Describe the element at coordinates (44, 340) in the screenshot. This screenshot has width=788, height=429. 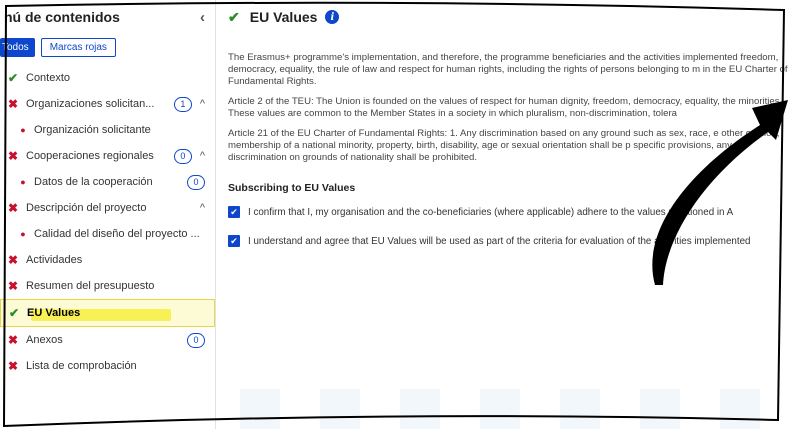
I see `sidebar-item-label: Anexos` at that location.